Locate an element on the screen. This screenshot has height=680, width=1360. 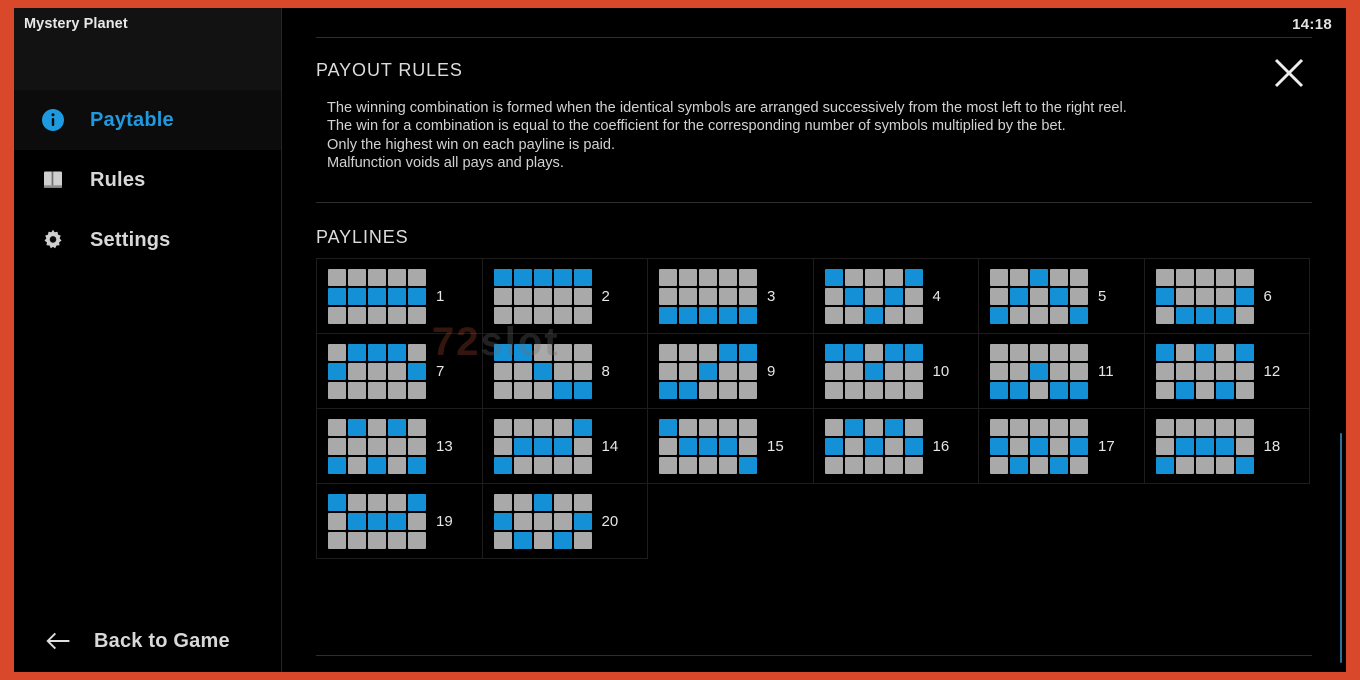
payline-cell: 11 is located at coordinates (1061, 371).